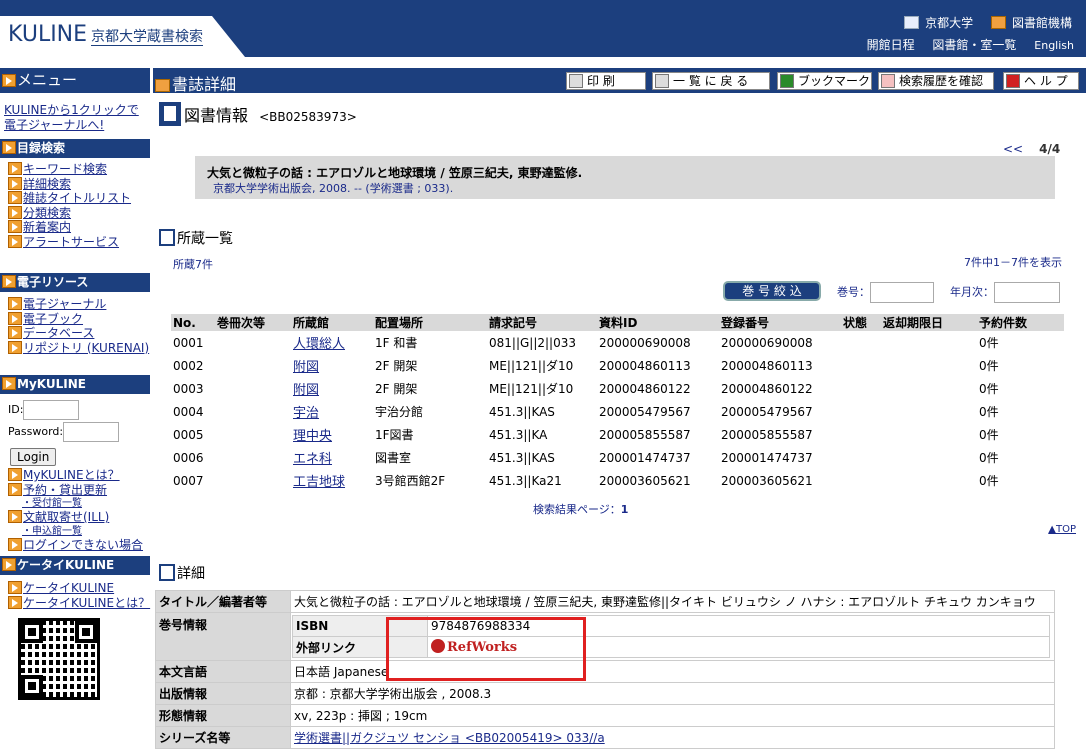 This screenshot has height=749, width=1086. What do you see at coordinates (767, 388) in the screenshot?
I see `holdings-cell: 200004860122` at bounding box center [767, 388].